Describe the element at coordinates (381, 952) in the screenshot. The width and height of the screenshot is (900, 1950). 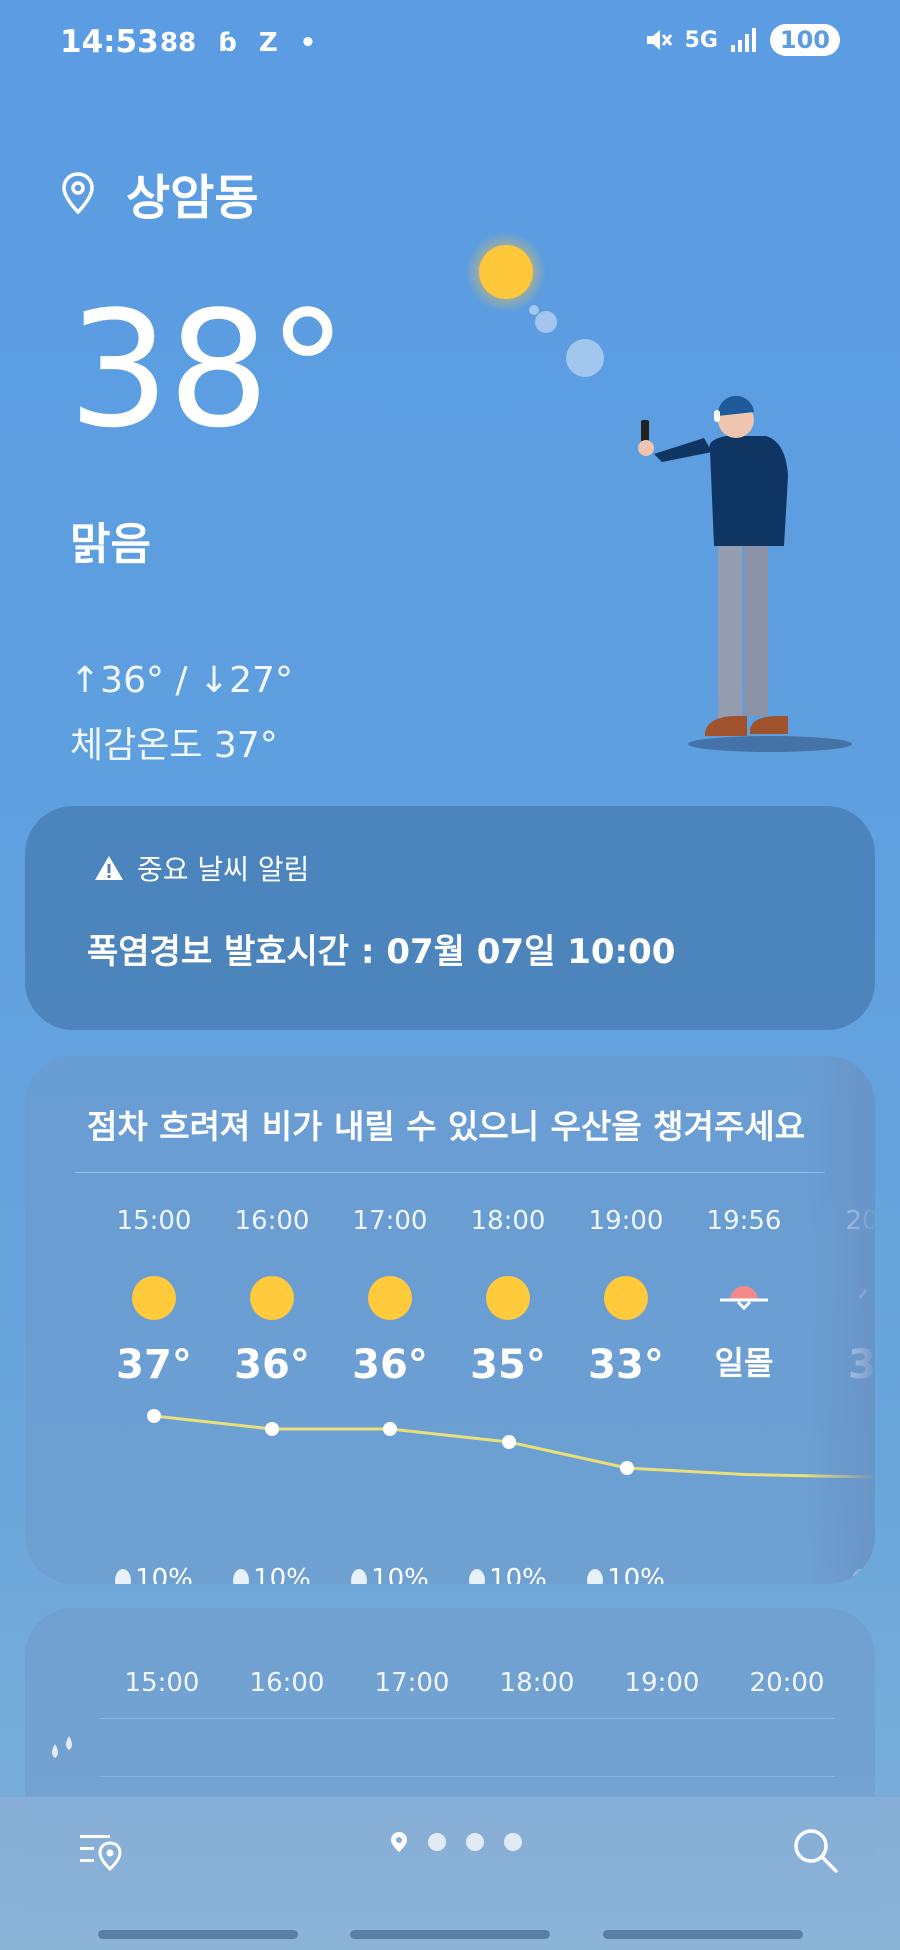
I see `alert-body: 폭염경보 발효시간 : 07월 07일 10:00` at that location.